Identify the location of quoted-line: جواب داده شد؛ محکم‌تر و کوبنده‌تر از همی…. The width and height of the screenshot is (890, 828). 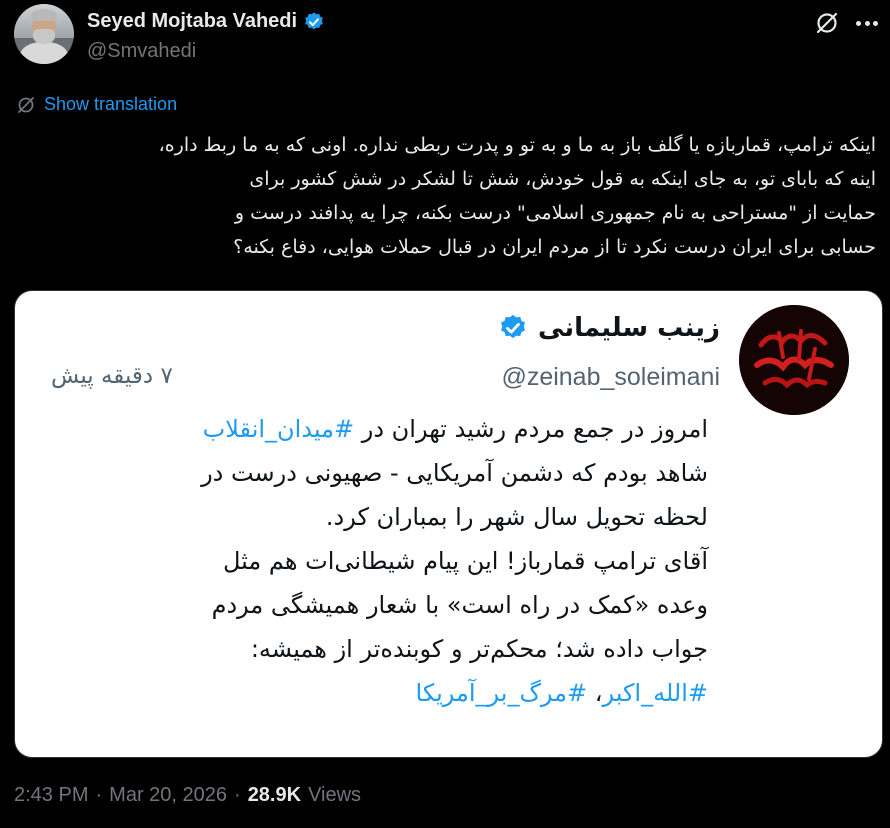
(479, 649).